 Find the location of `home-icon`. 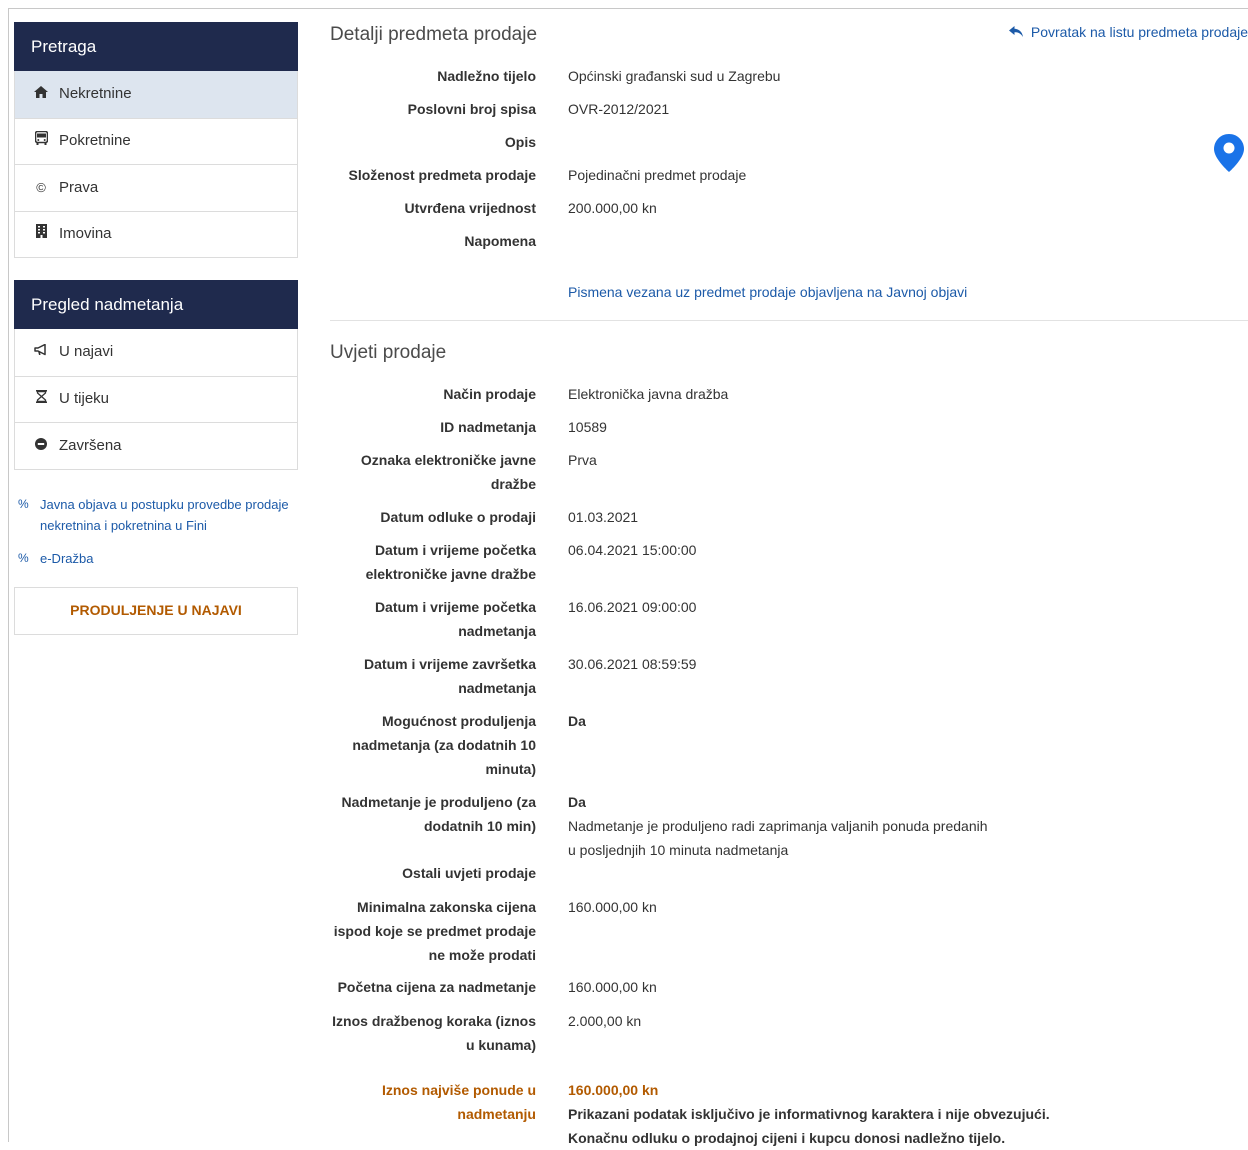

home-icon is located at coordinates (41, 94).